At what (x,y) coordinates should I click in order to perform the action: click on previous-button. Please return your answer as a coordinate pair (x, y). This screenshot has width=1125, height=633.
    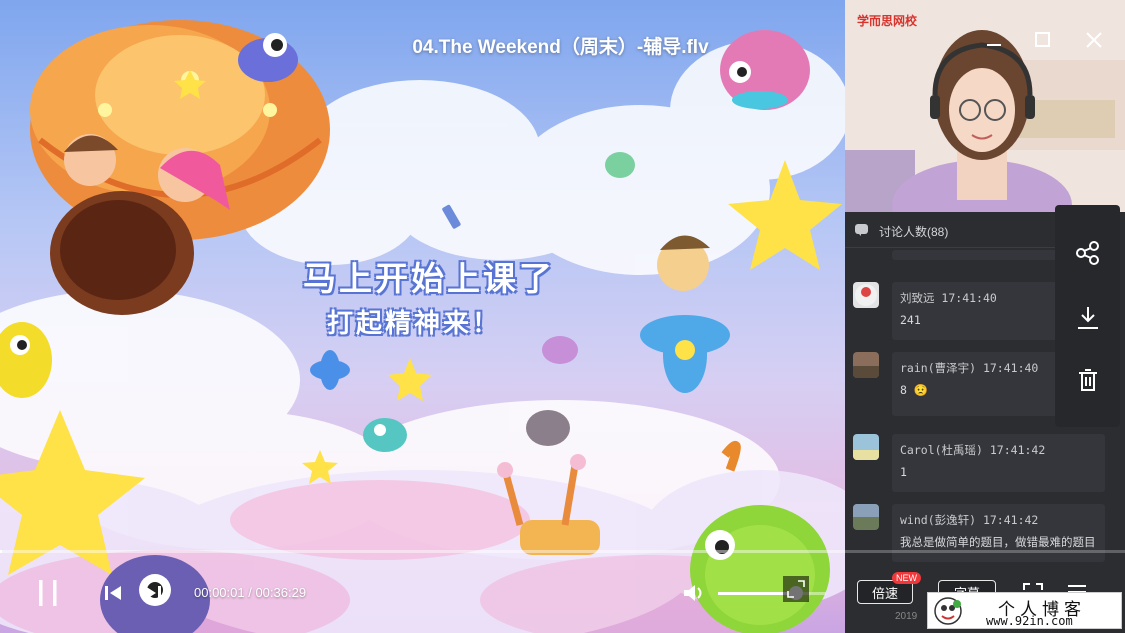
    Looking at the image, I should click on (113, 593).